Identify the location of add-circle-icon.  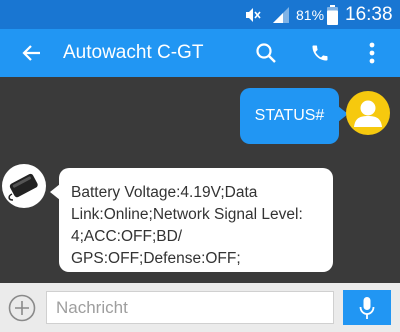
(22, 308).